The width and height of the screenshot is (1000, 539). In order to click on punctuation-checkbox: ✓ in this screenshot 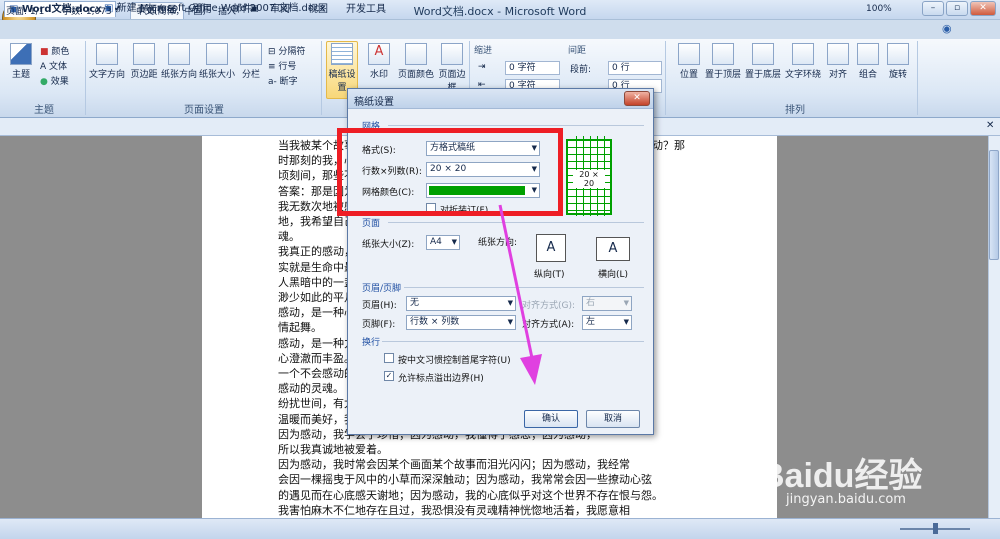, I will do `click(389, 376)`.